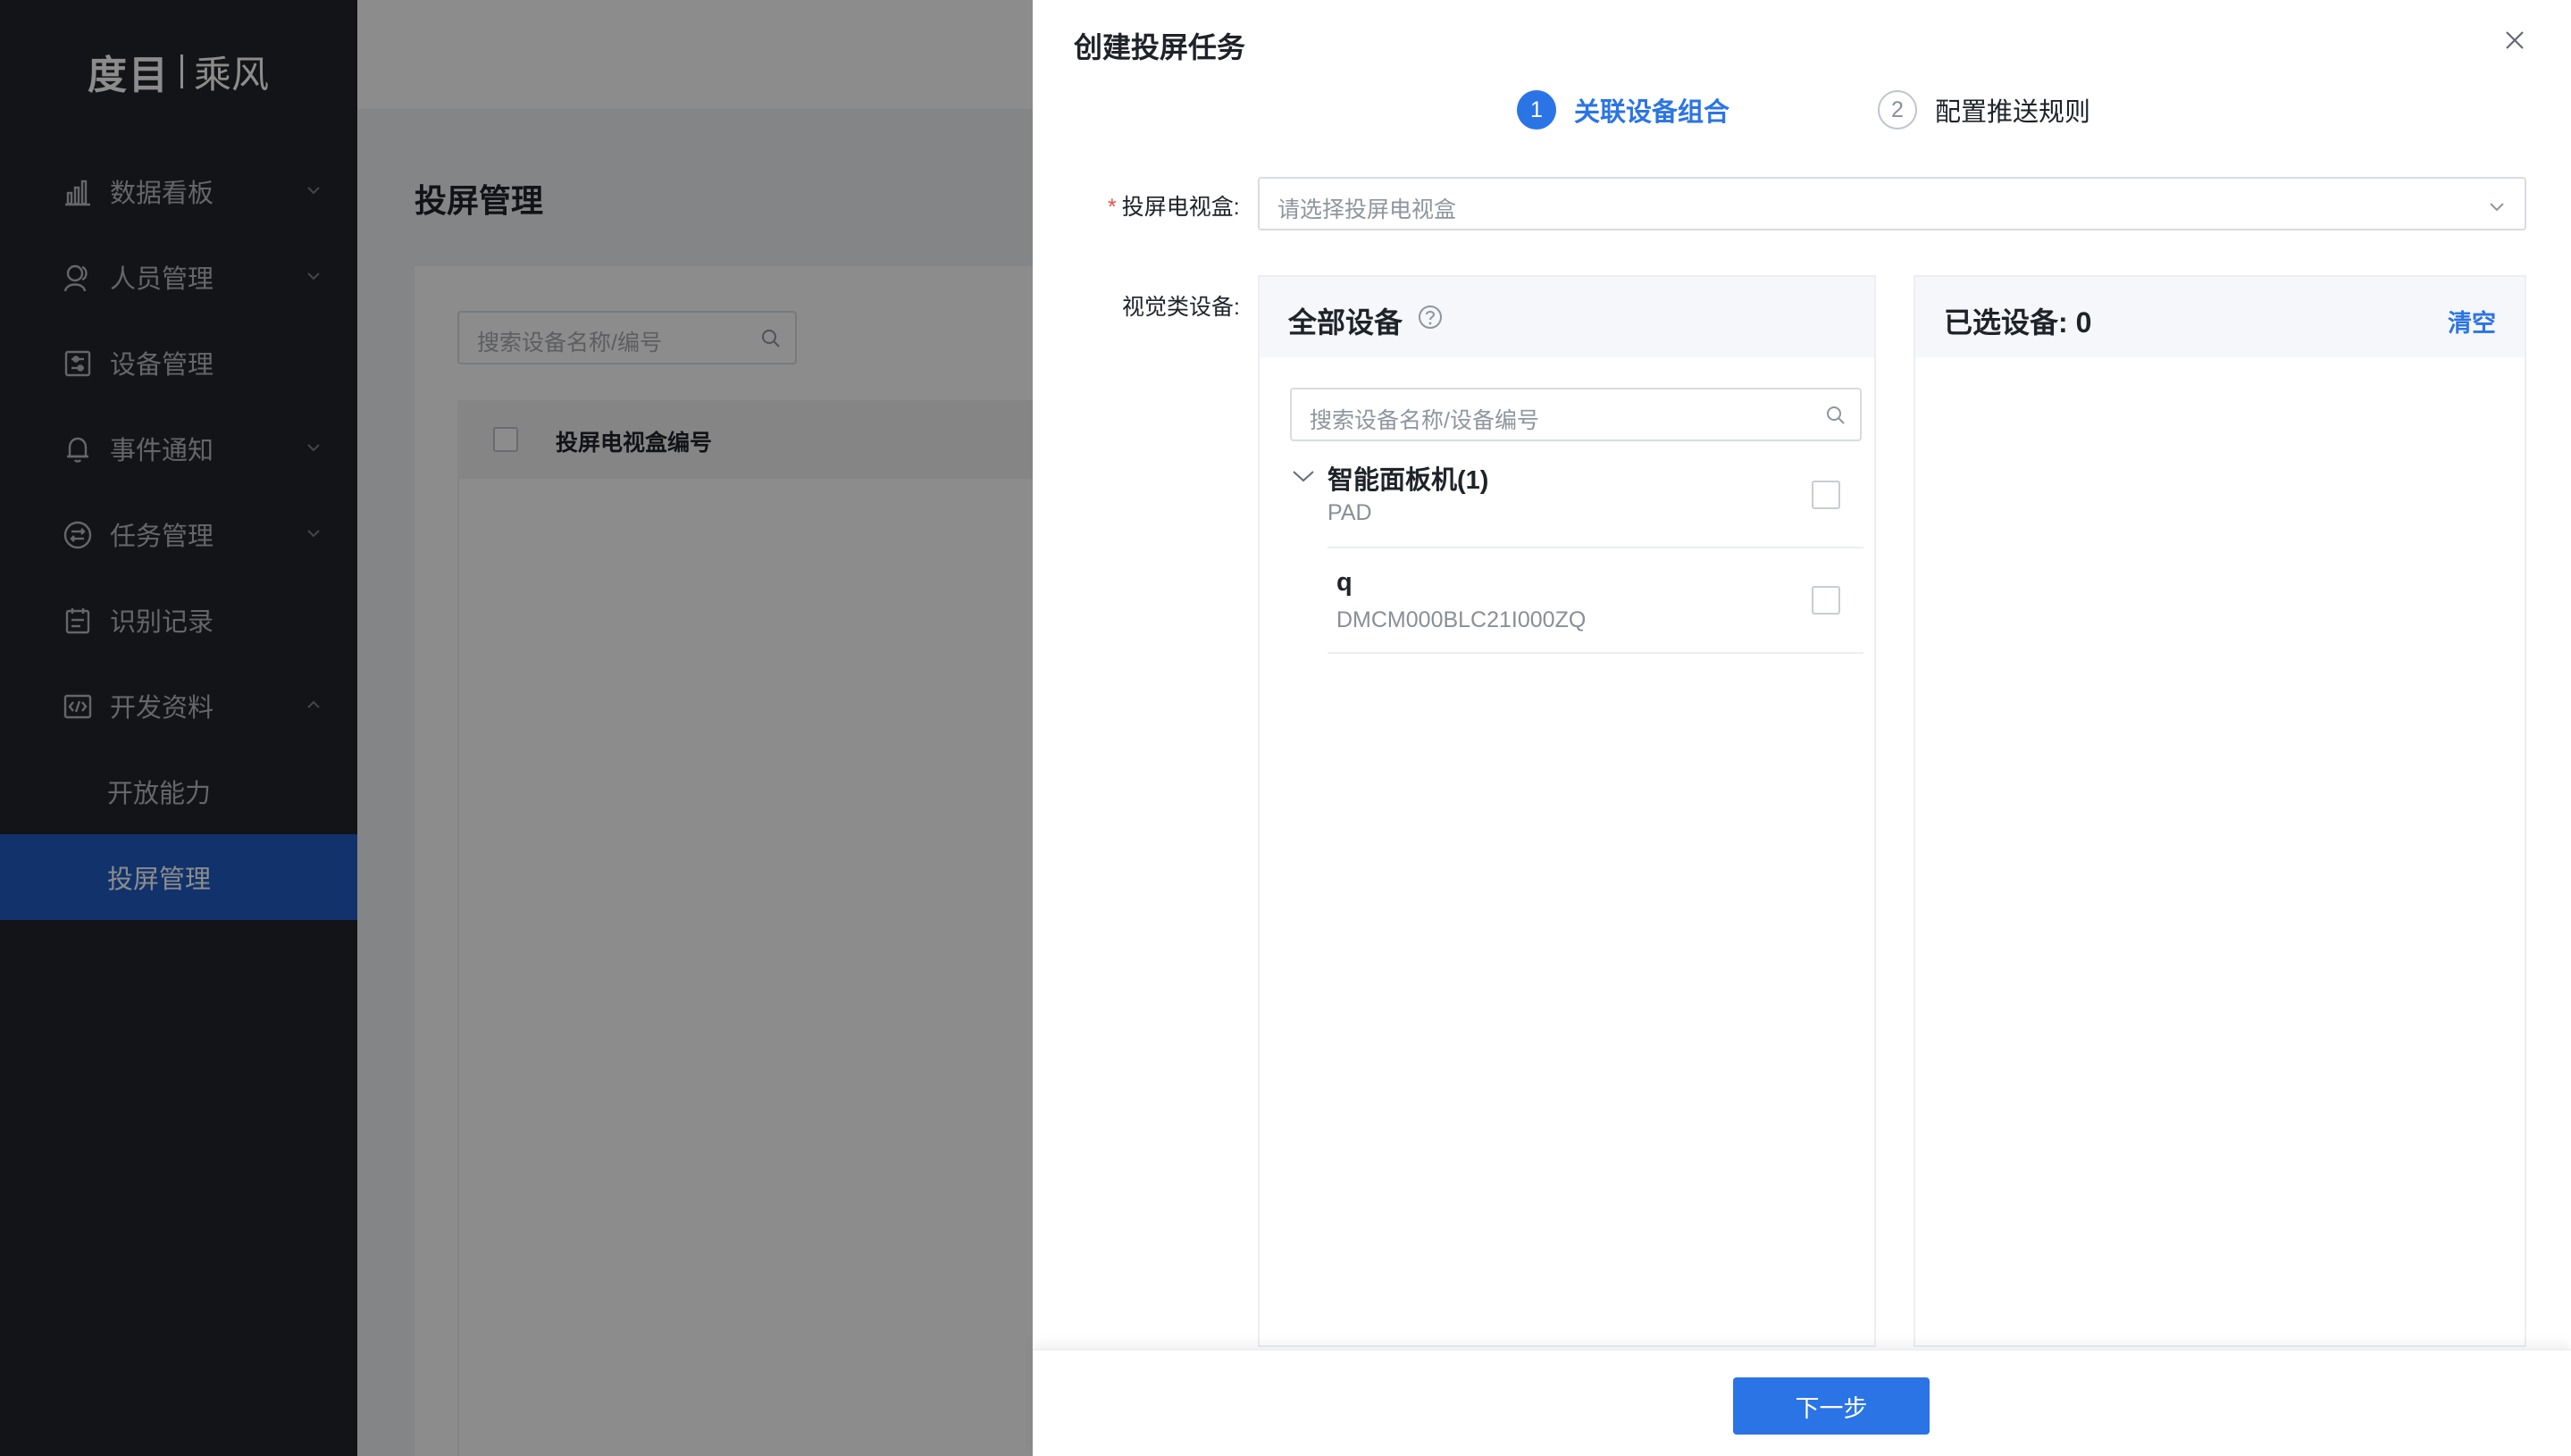 This screenshot has height=1456, width=2571. What do you see at coordinates (1344, 582) in the screenshot?
I see `device-name: q` at bounding box center [1344, 582].